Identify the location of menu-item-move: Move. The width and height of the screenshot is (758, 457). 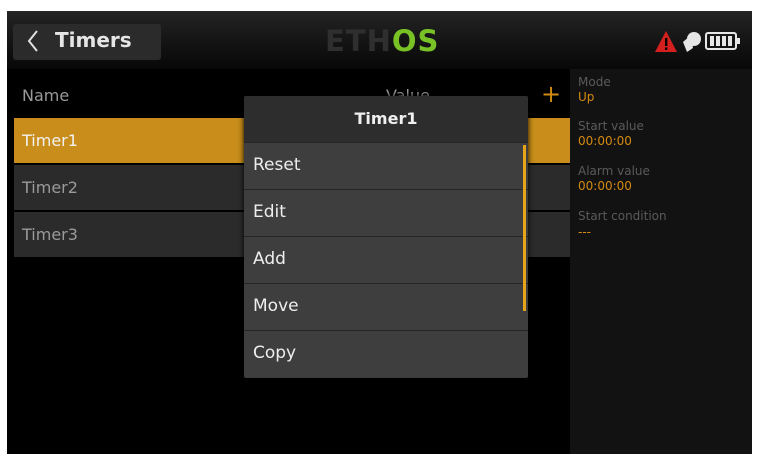
(386, 306).